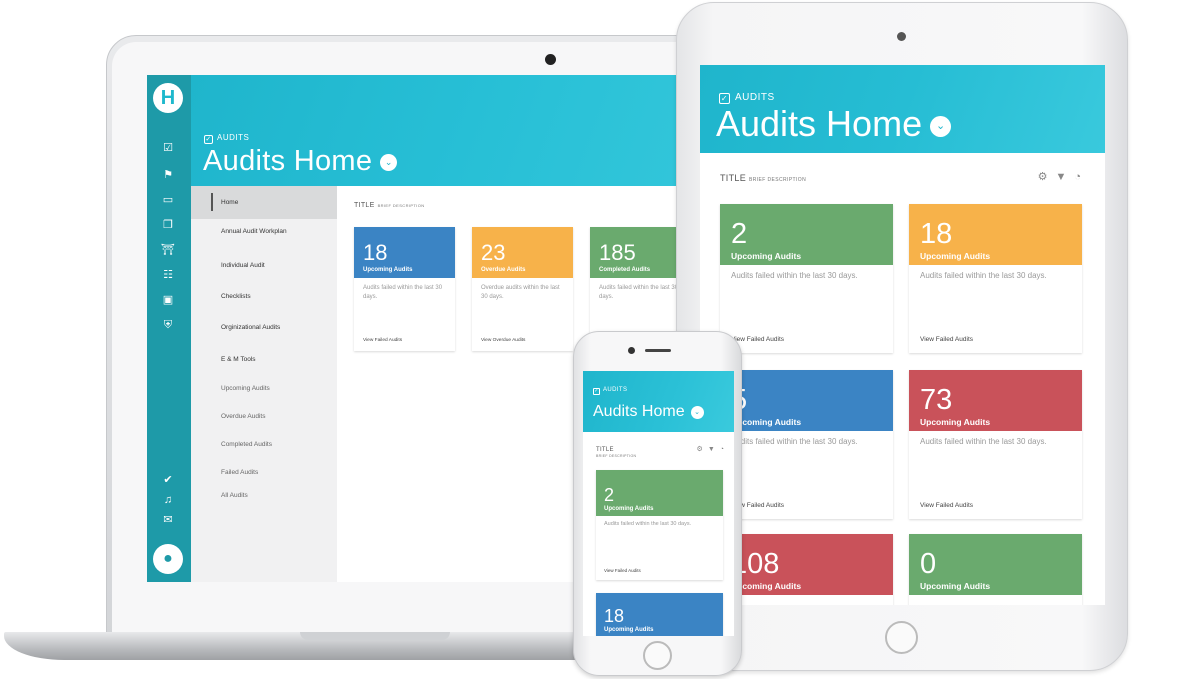 The width and height of the screenshot is (1200, 679). What do you see at coordinates (243, 265) in the screenshot?
I see `nav-item-individual-audit: Individual Audit` at bounding box center [243, 265].